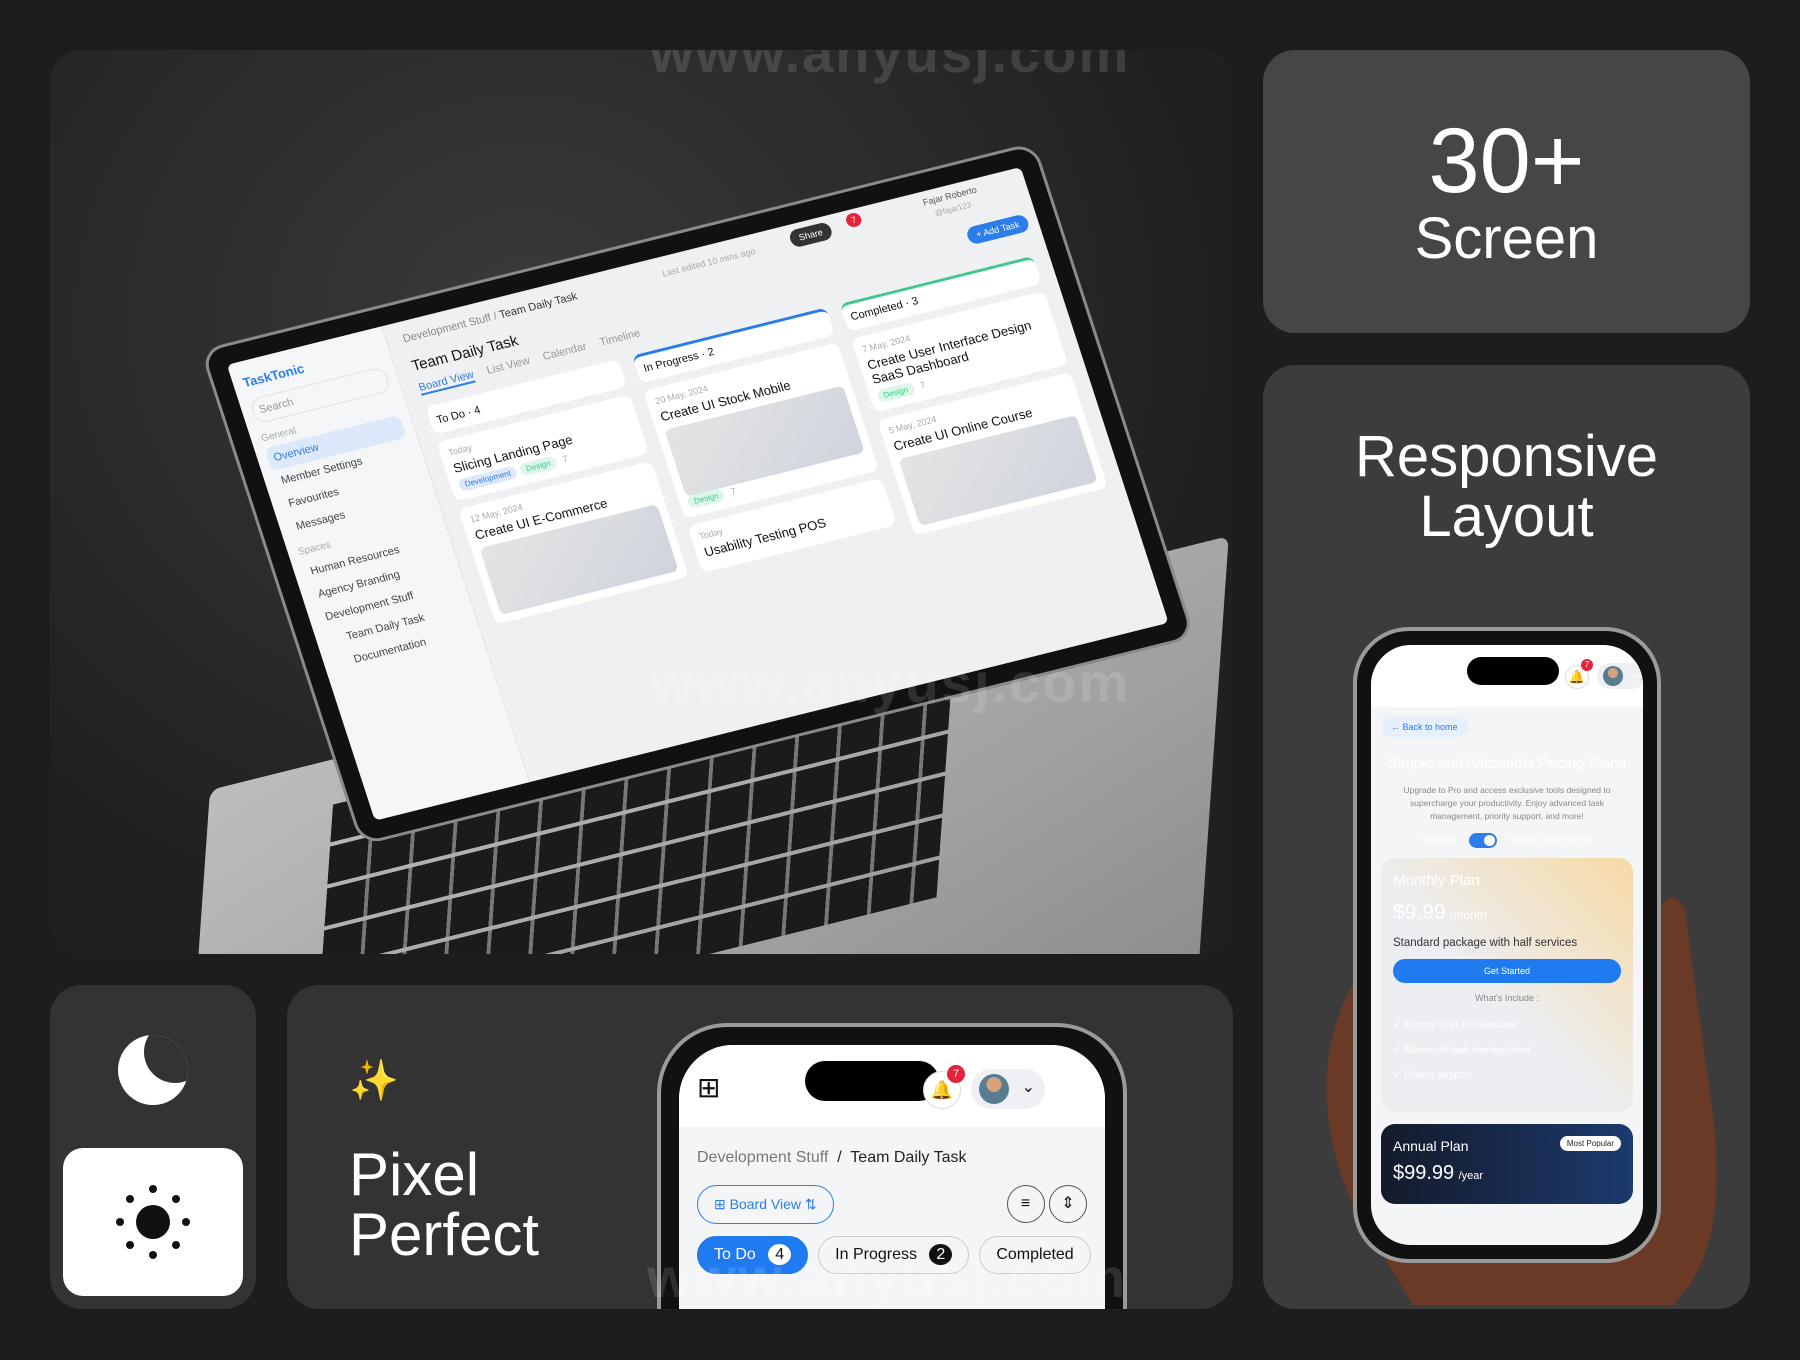 This screenshot has width=1800, height=1360. Describe the element at coordinates (1507, 763) in the screenshot. I see `pricing-title: Simple and Affordable Pricing Plans` at that location.